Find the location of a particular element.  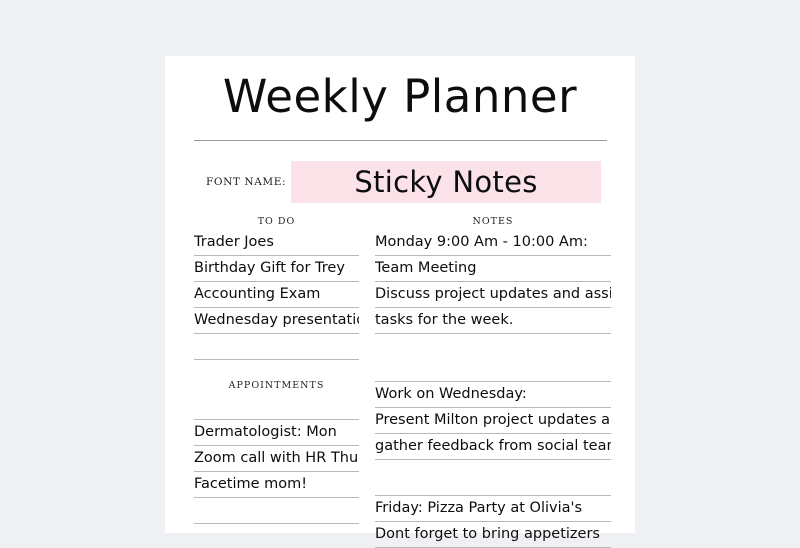

font-name-highlight: Sticky Notes is located at coordinates (446, 182).